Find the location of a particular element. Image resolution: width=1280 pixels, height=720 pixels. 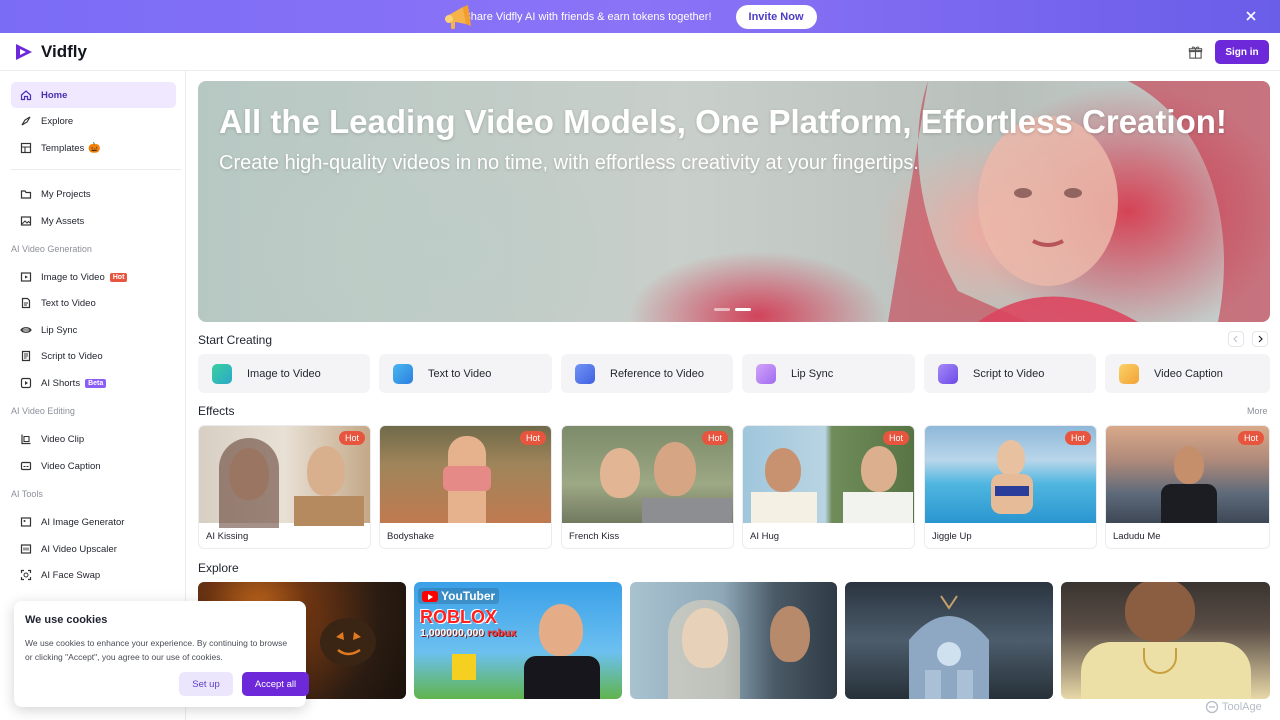

cookie-title: We use cookies is located at coordinates (66, 620).